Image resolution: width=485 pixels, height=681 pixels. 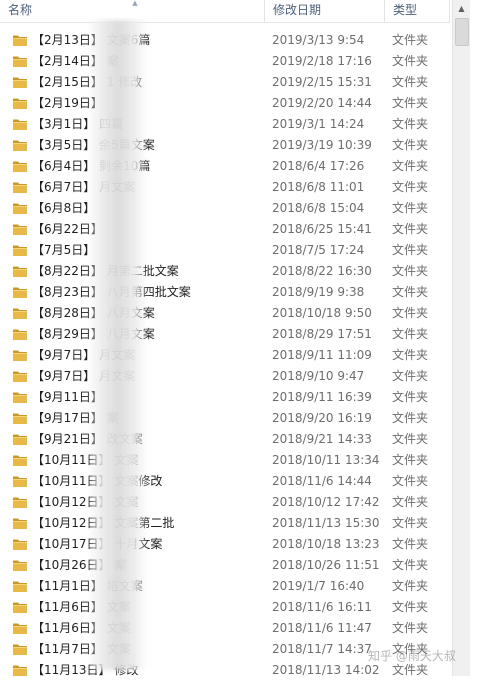 What do you see at coordinates (322, 271) in the screenshot?
I see `modified-date: 2018/8/22 16:30` at bounding box center [322, 271].